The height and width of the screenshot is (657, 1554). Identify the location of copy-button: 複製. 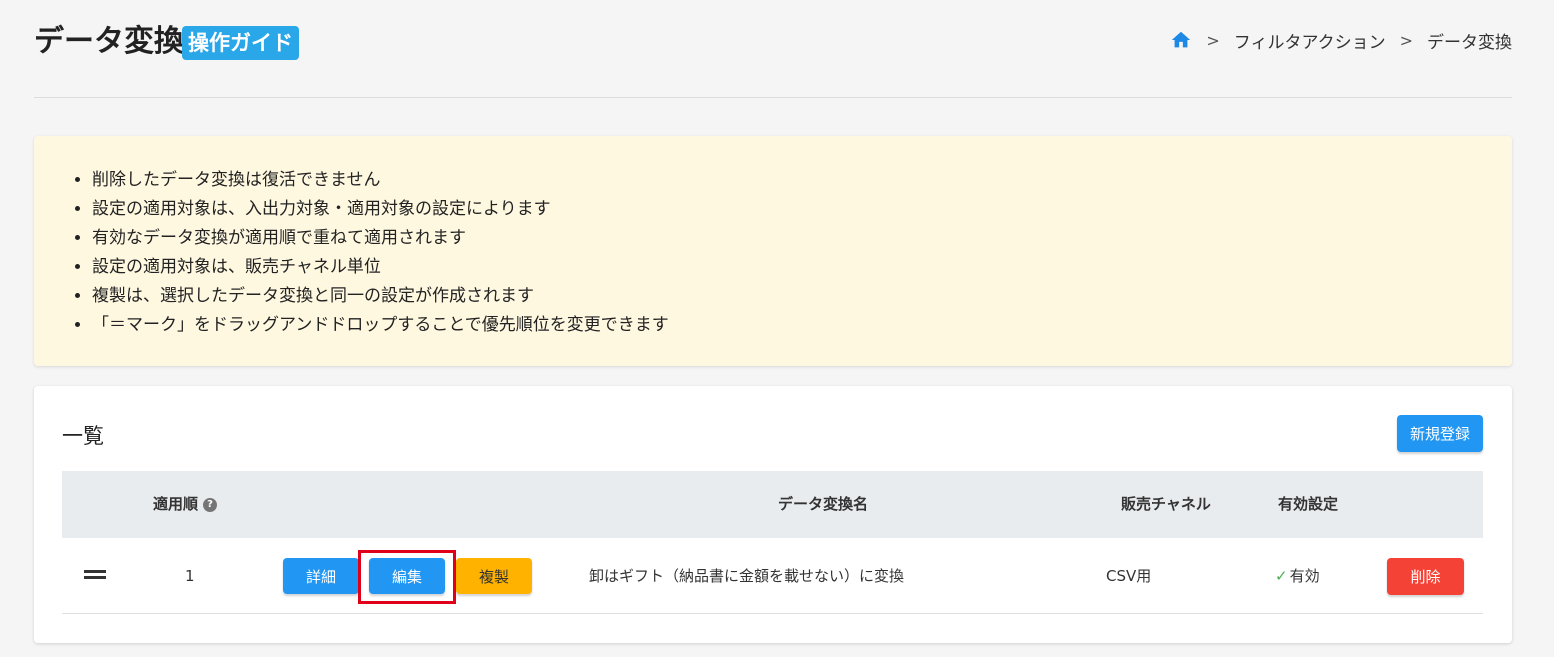
(494, 576).